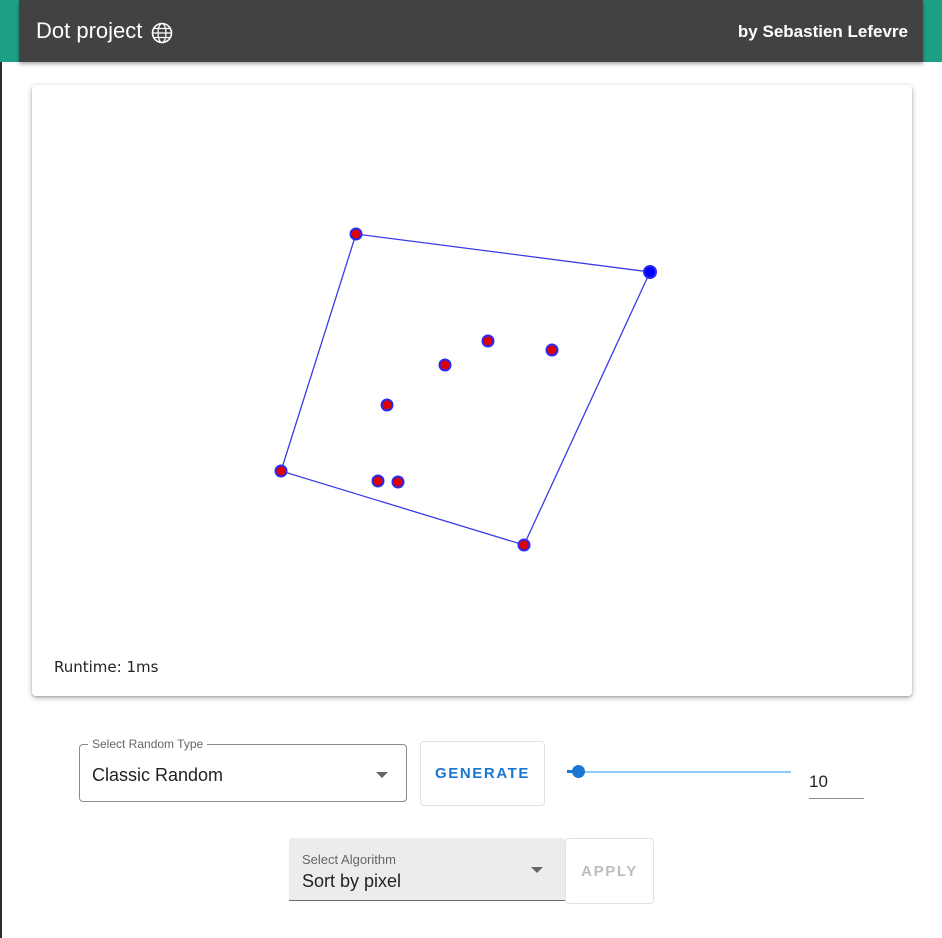 The image size is (942, 938). What do you see at coordinates (158, 775) in the screenshot?
I see `random-type-value: Classic Random` at bounding box center [158, 775].